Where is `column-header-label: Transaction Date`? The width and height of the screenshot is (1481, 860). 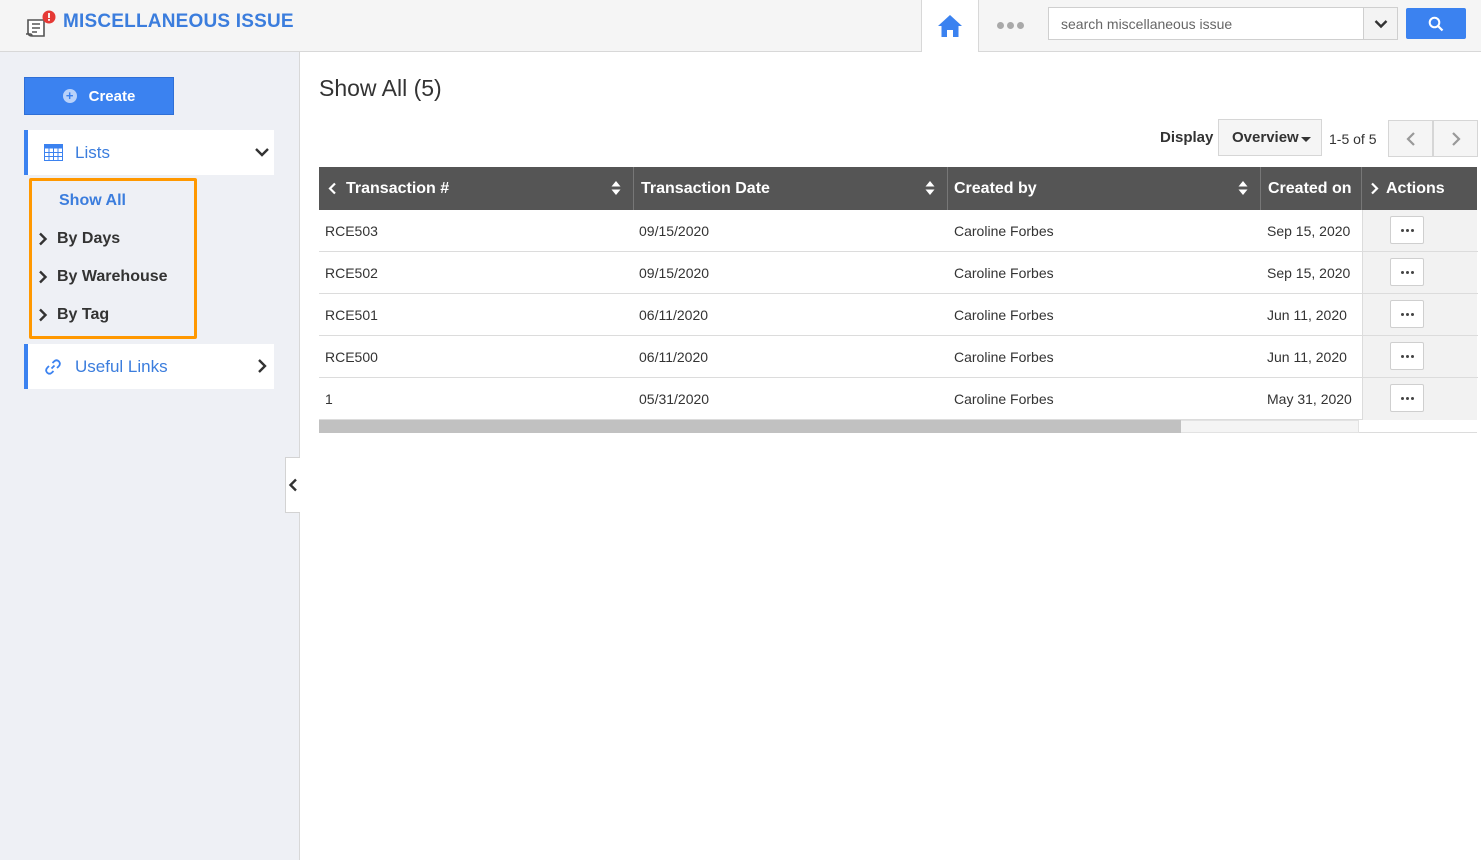
column-header-label: Transaction Date is located at coordinates (705, 188).